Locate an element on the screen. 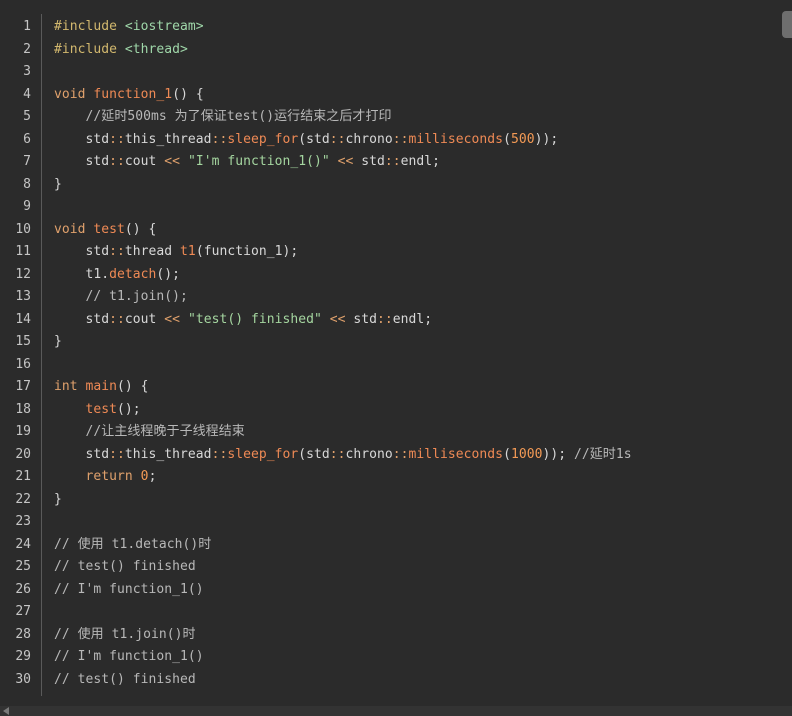 Image resolution: width=792 pixels, height=716 pixels. code-text: //让主线程晚于子线程结束 is located at coordinates (149, 432).